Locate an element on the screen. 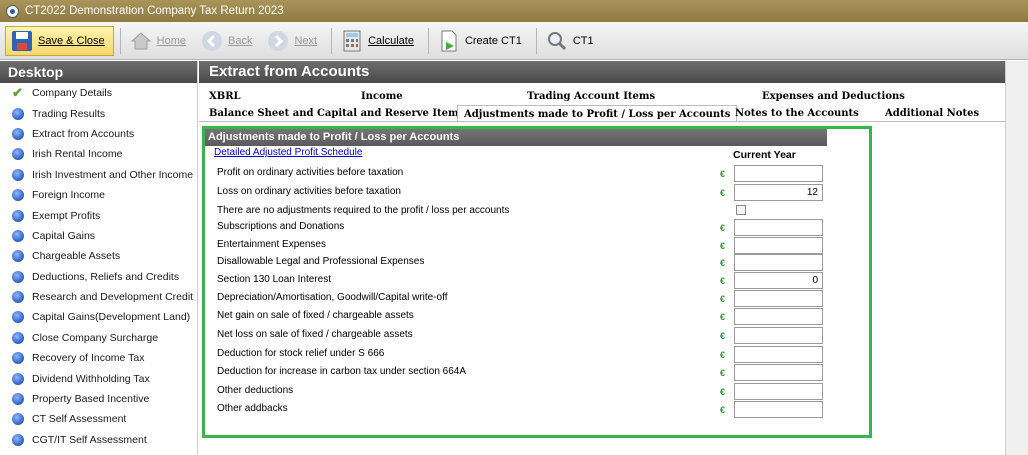 The width and height of the screenshot is (1028, 455). tab-income: Income is located at coordinates (382, 96).